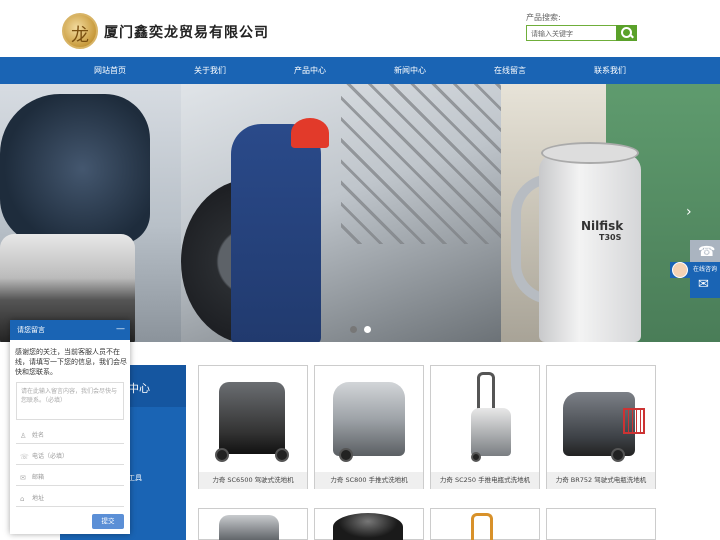 The height and width of the screenshot is (540, 720). I want to click on product-card: 力奇 SC250 手推电瓶式洗地机, so click(485, 427).